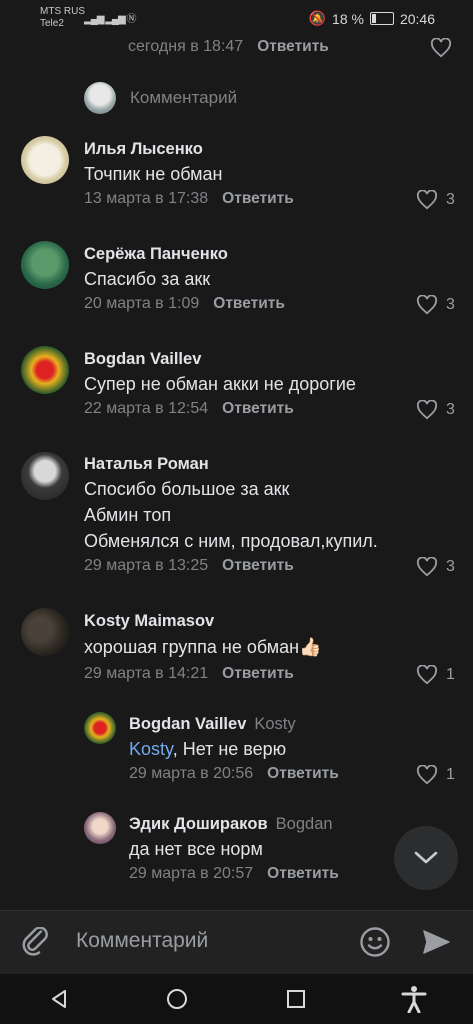 Image resolution: width=473 pixels, height=1024 pixels. Describe the element at coordinates (142, 941) in the screenshot. I see `comment-input: Комментарий` at that location.